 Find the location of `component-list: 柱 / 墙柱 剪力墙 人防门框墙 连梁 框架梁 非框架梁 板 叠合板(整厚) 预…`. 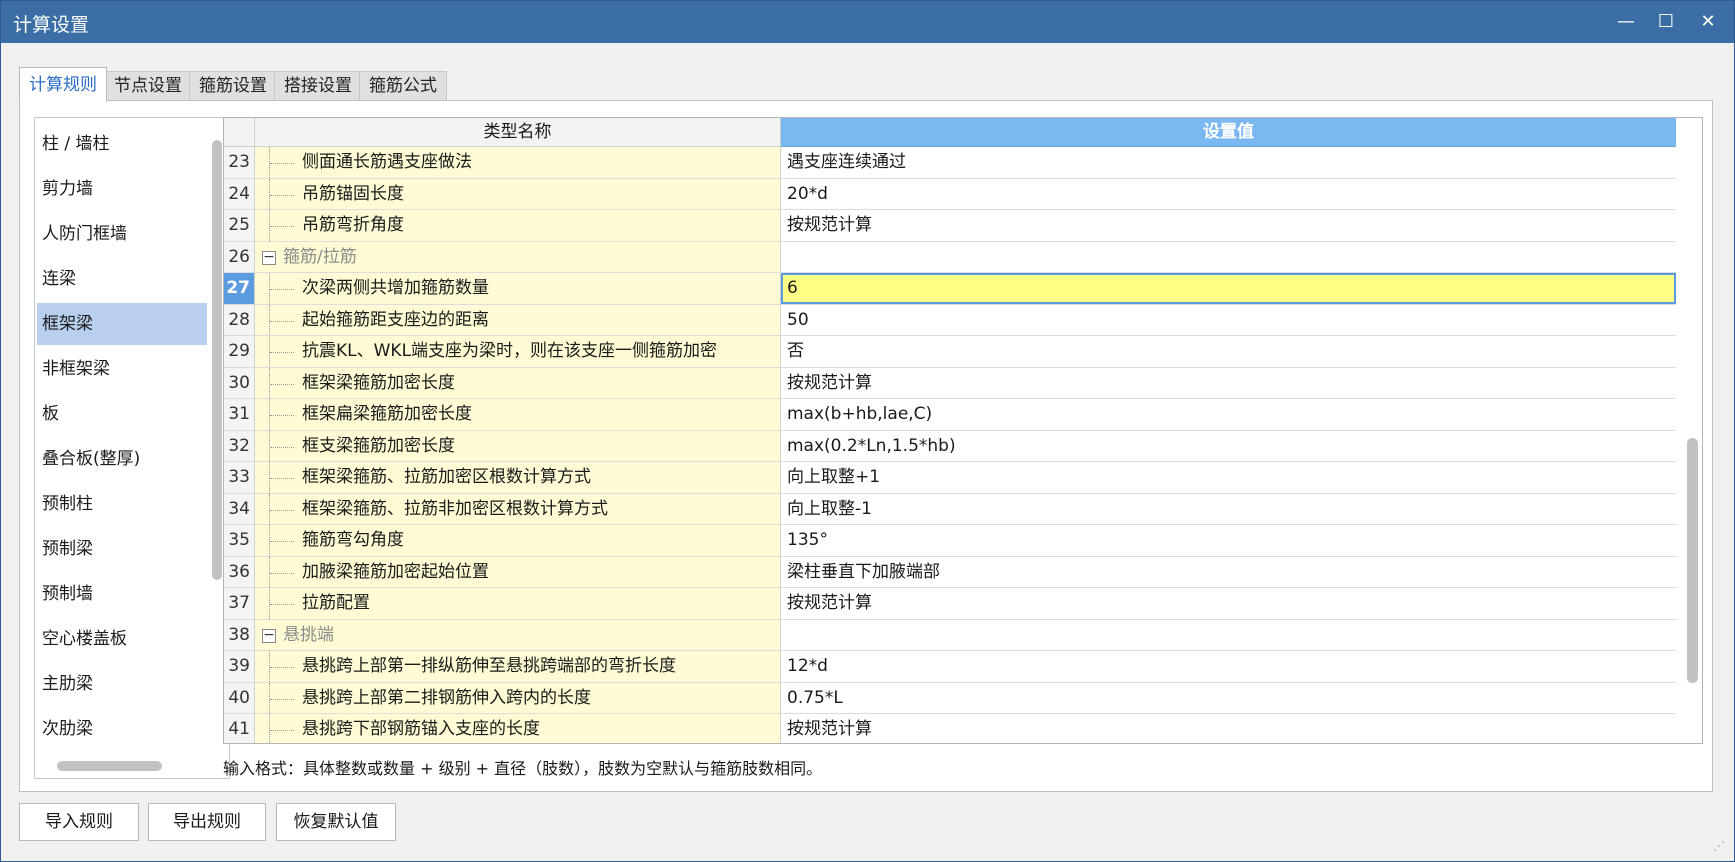

component-list: 柱 / 墙柱 剪力墙 人防门框墙 连梁 框架梁 非框架梁 板 叠合板(整厚) 预… is located at coordinates (132, 448).